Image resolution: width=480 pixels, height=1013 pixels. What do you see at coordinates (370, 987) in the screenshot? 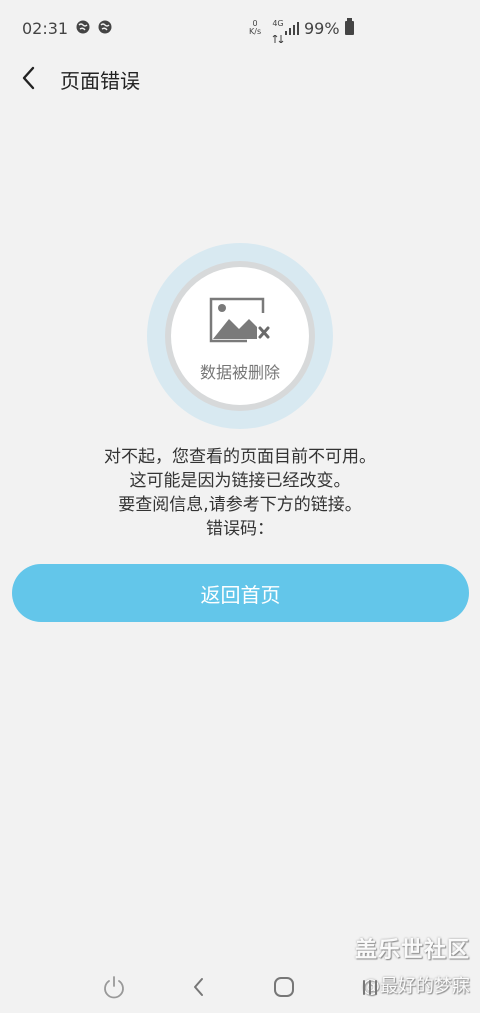
I see `nav-recents-icon` at bounding box center [370, 987].